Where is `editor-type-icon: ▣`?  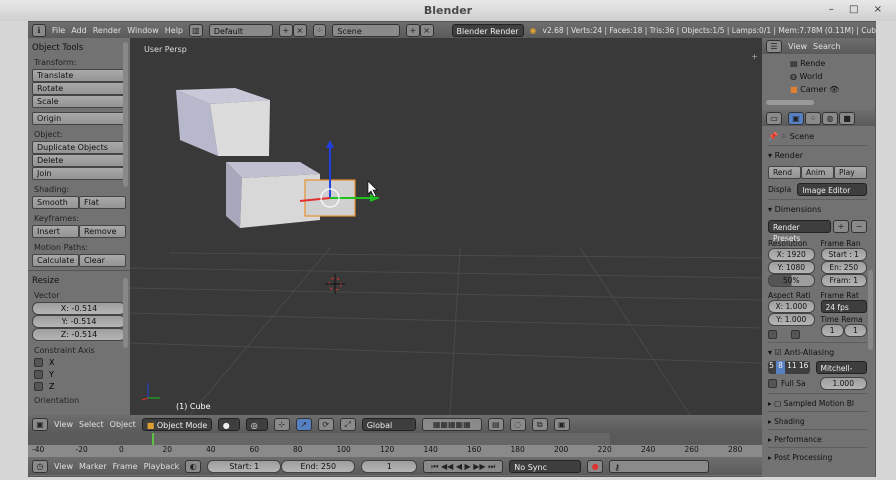
editor-type-icon: ▣ is located at coordinates (40, 424).